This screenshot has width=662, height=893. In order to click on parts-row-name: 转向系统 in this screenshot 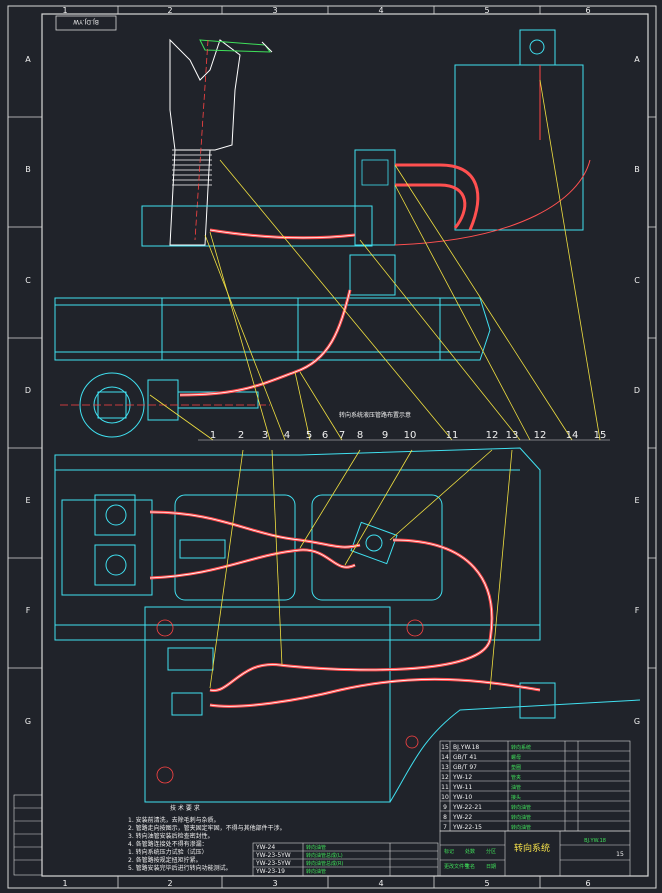, I will do `click(521, 747)`.